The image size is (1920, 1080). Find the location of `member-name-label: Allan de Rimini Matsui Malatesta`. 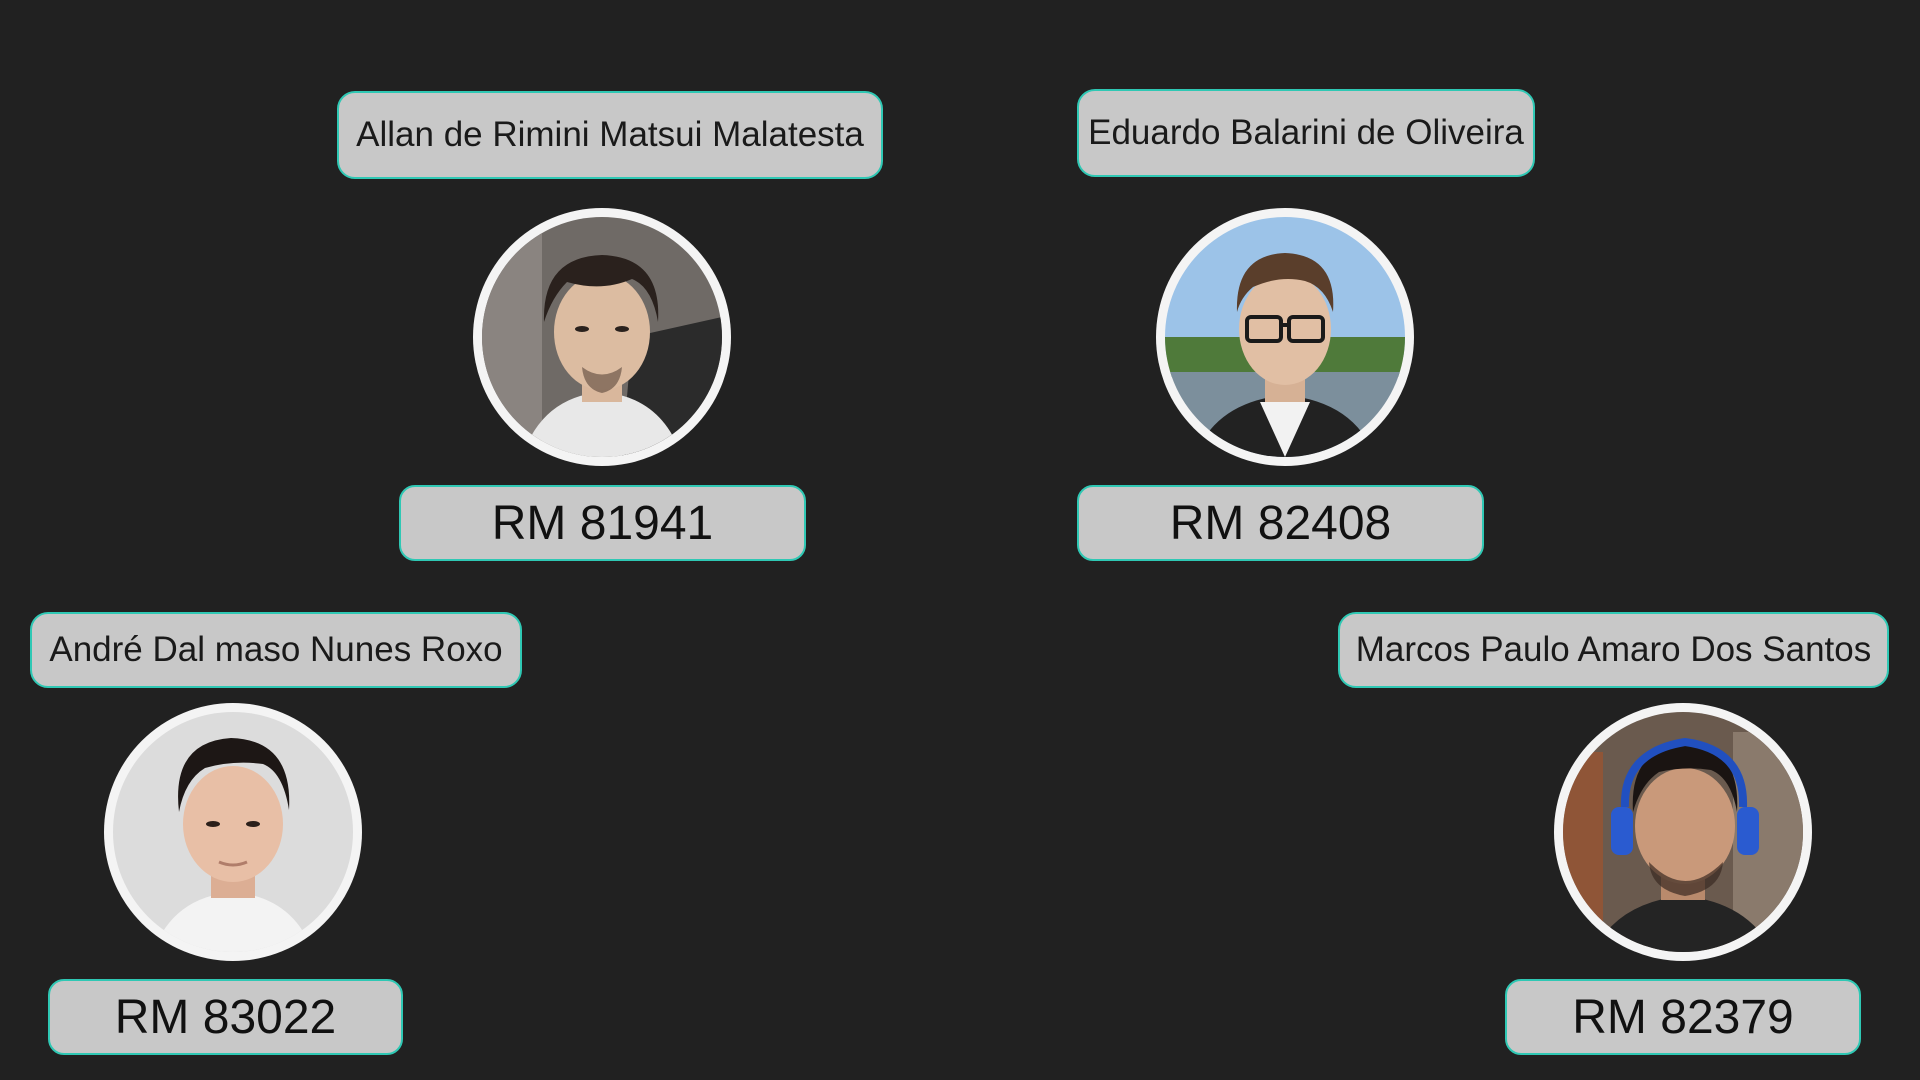

member-name-label: Allan de Rimini Matsui Malatesta is located at coordinates (610, 135).